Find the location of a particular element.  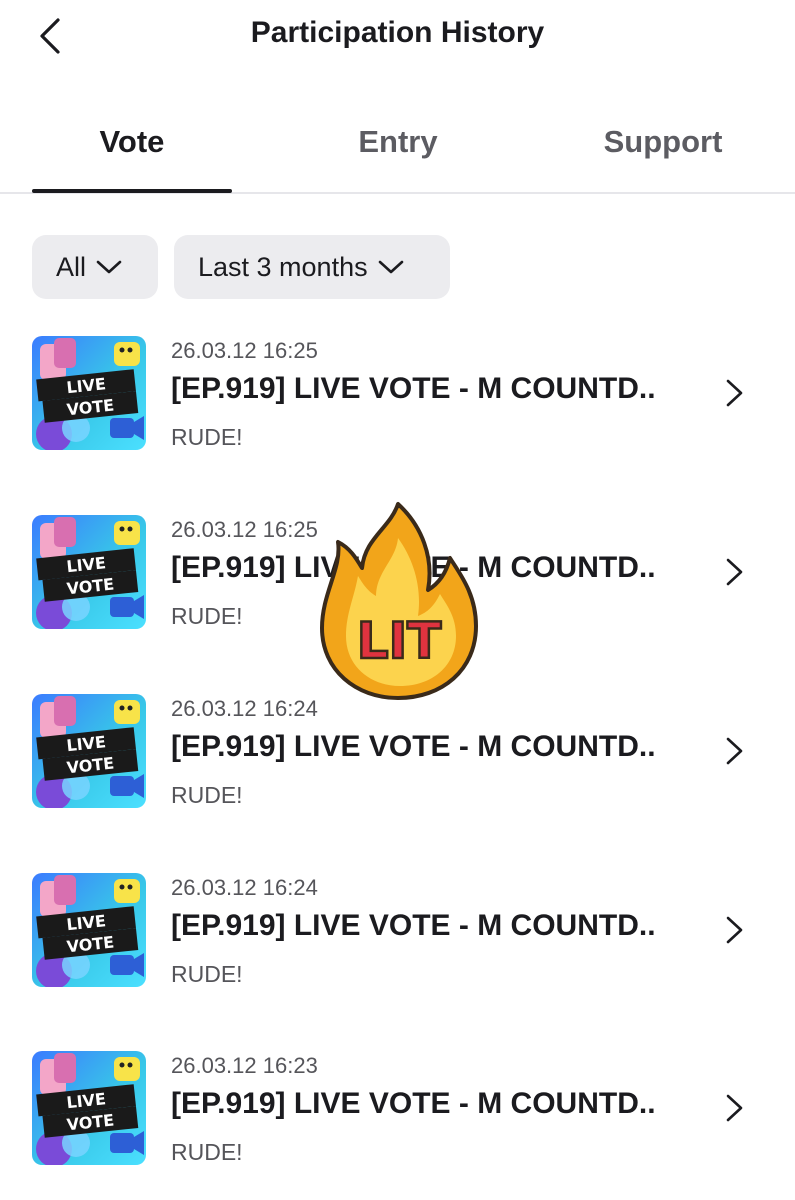

tab-entry: Entry is located at coordinates (398, 151).